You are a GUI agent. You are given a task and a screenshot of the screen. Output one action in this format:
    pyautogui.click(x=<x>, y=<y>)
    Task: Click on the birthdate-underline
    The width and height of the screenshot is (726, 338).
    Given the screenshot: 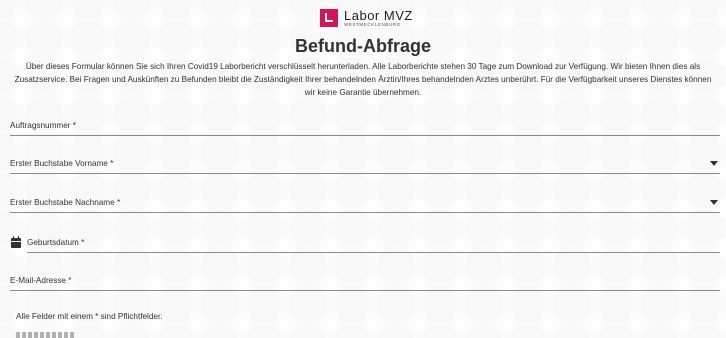 What is the action you would take?
    pyautogui.click(x=373, y=252)
    